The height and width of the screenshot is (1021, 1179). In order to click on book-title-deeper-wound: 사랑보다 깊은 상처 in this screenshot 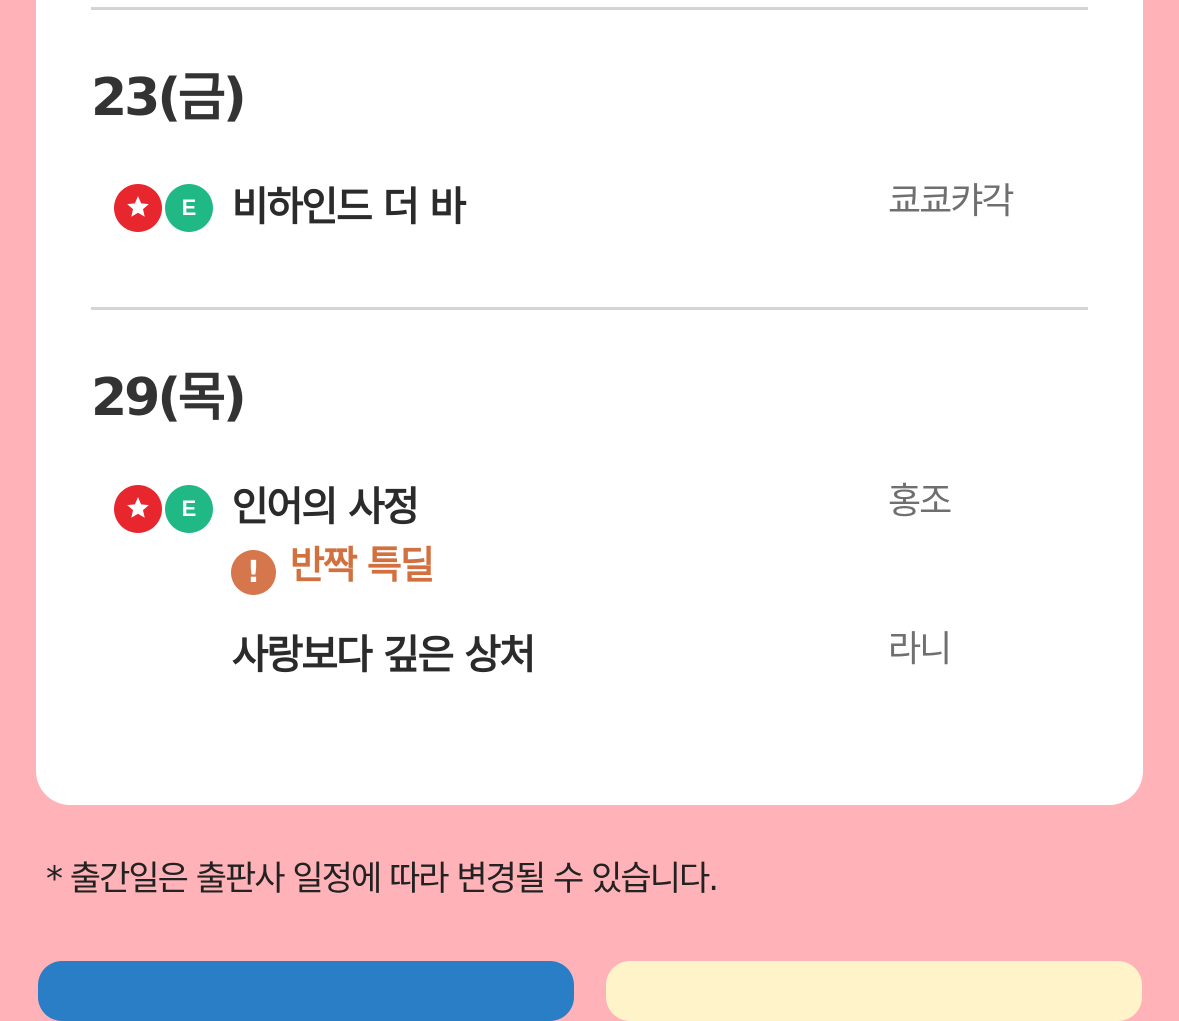, I will do `click(384, 655)`.